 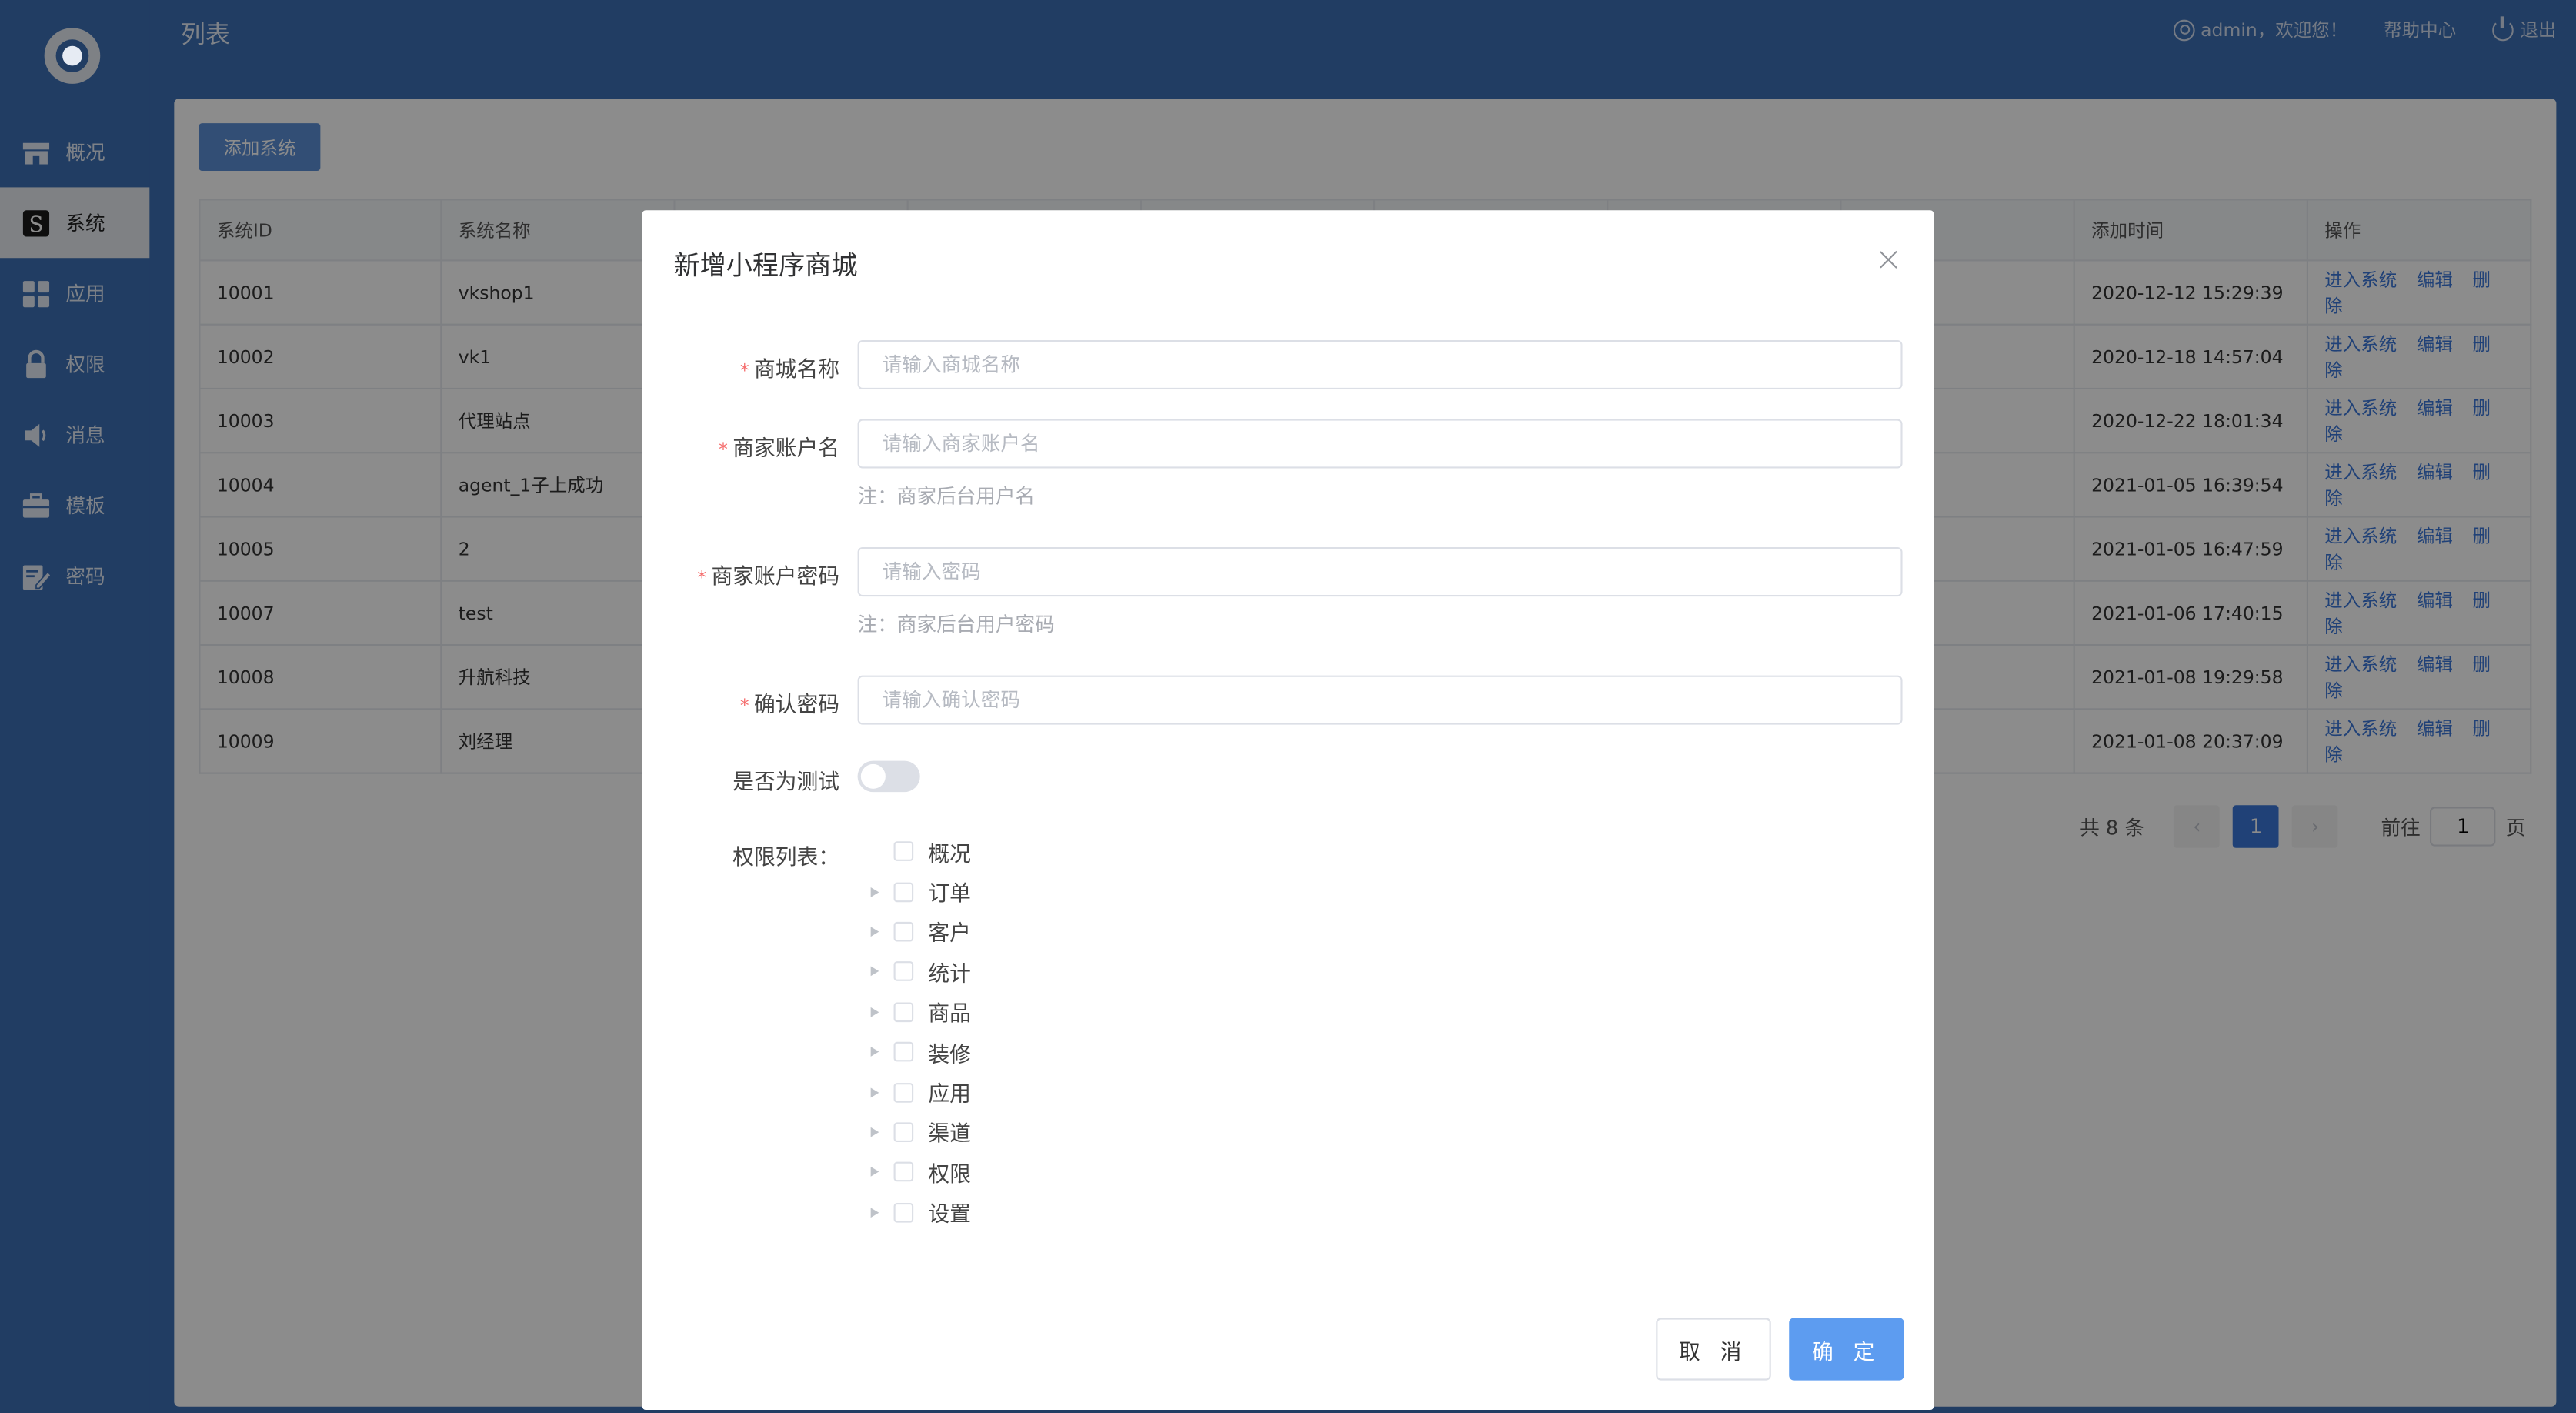 I want to click on permission-tree-node: 渠道, so click(x=919, y=1132).